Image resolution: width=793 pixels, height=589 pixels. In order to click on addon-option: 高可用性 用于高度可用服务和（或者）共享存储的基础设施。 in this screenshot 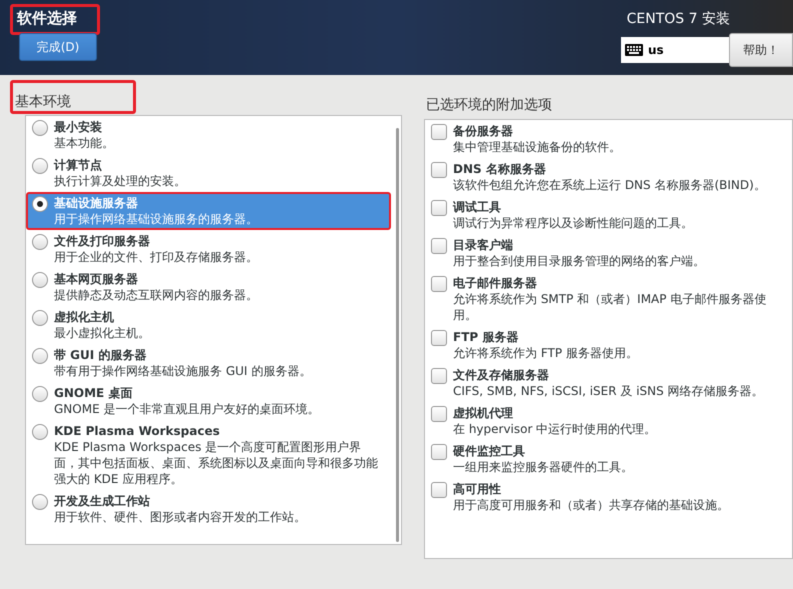, I will do `click(603, 497)`.